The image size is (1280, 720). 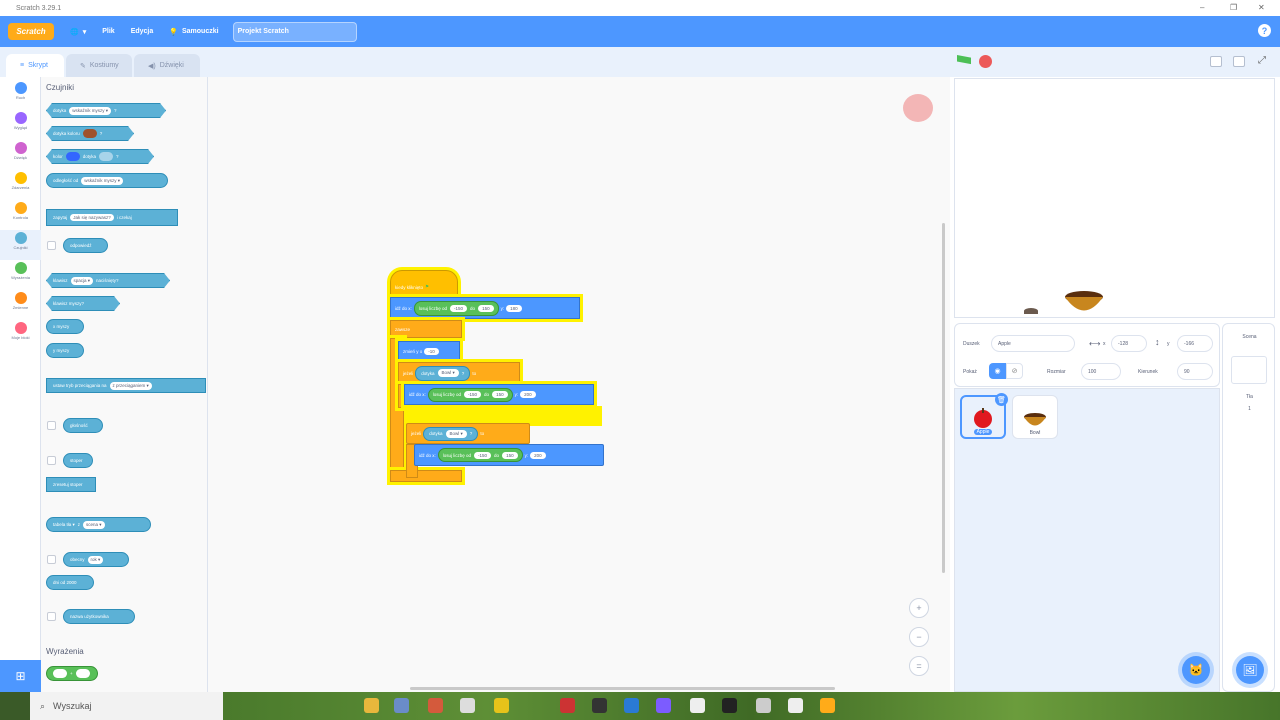 What do you see at coordinates (985, 61) in the screenshot?
I see `stop-icon` at bounding box center [985, 61].